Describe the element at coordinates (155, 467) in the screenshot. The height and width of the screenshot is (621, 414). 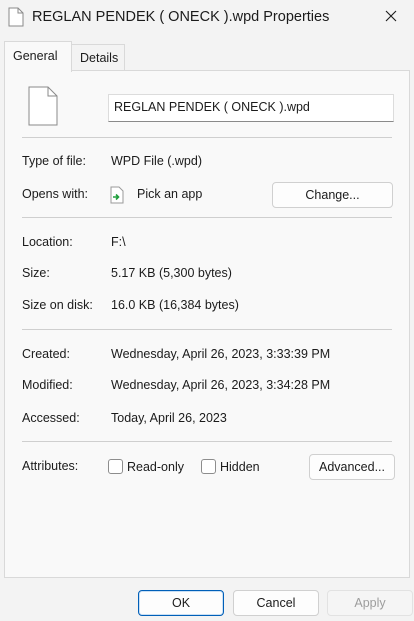
I see `readonly-label: Read-only` at that location.